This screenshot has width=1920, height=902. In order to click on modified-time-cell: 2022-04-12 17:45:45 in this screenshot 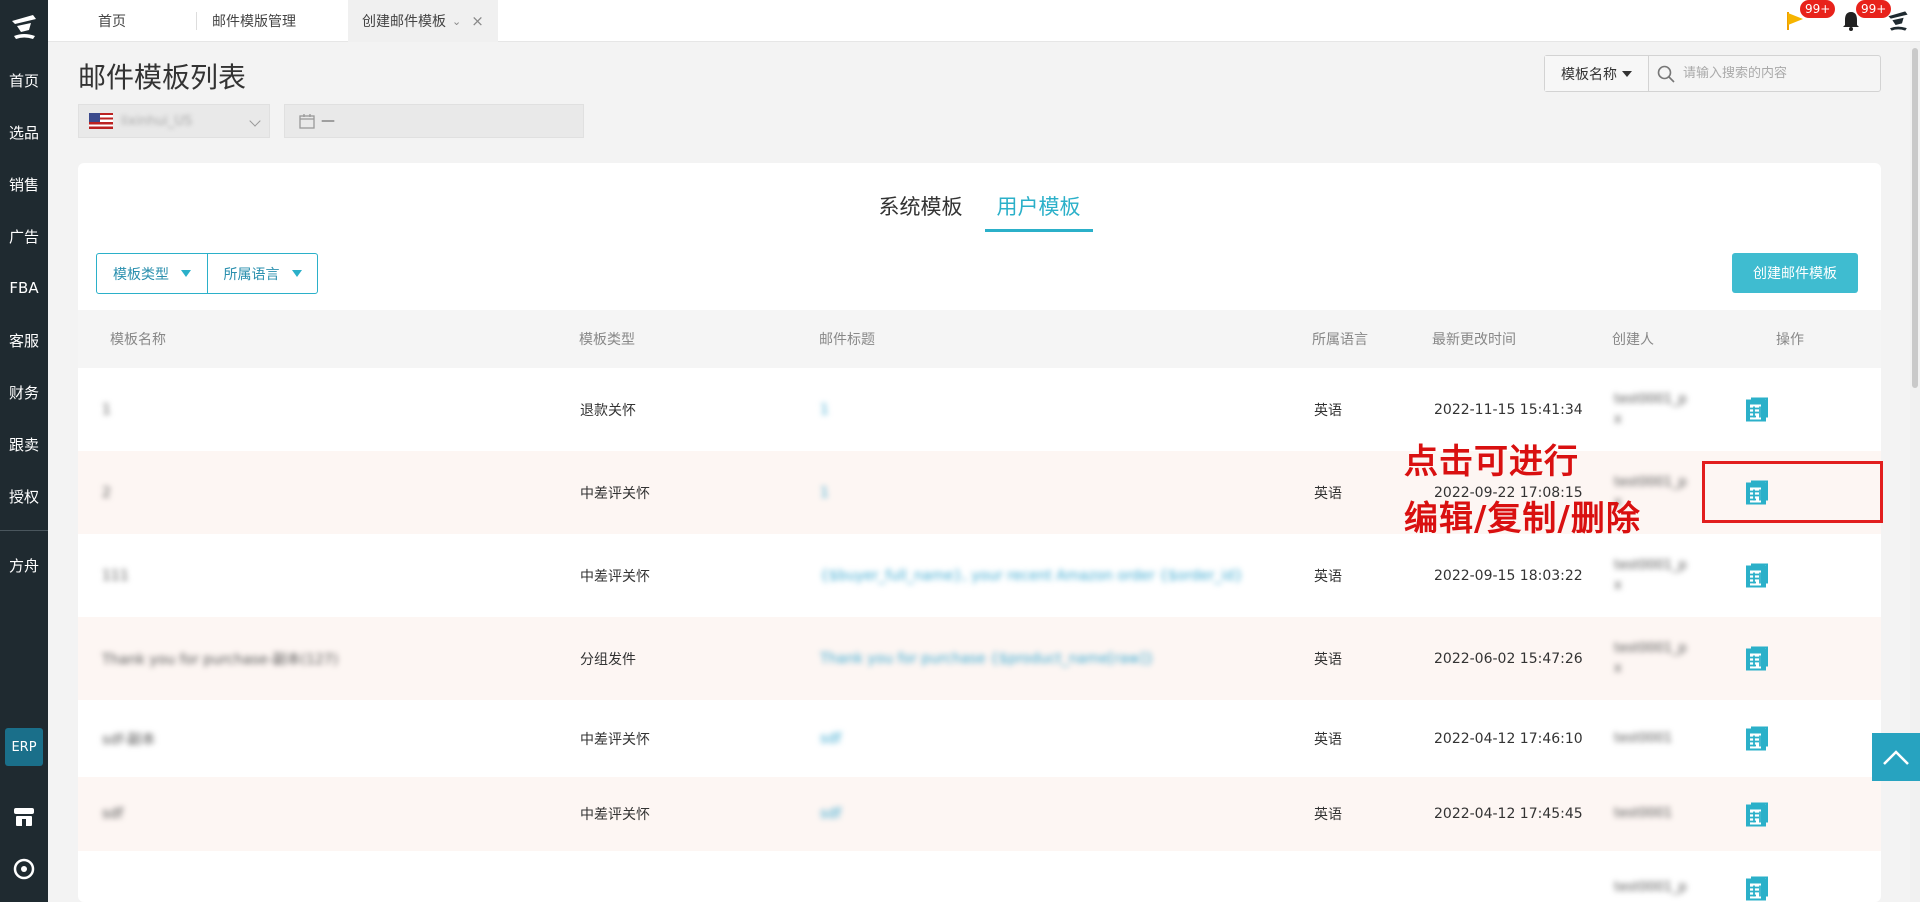, I will do `click(1508, 814)`.